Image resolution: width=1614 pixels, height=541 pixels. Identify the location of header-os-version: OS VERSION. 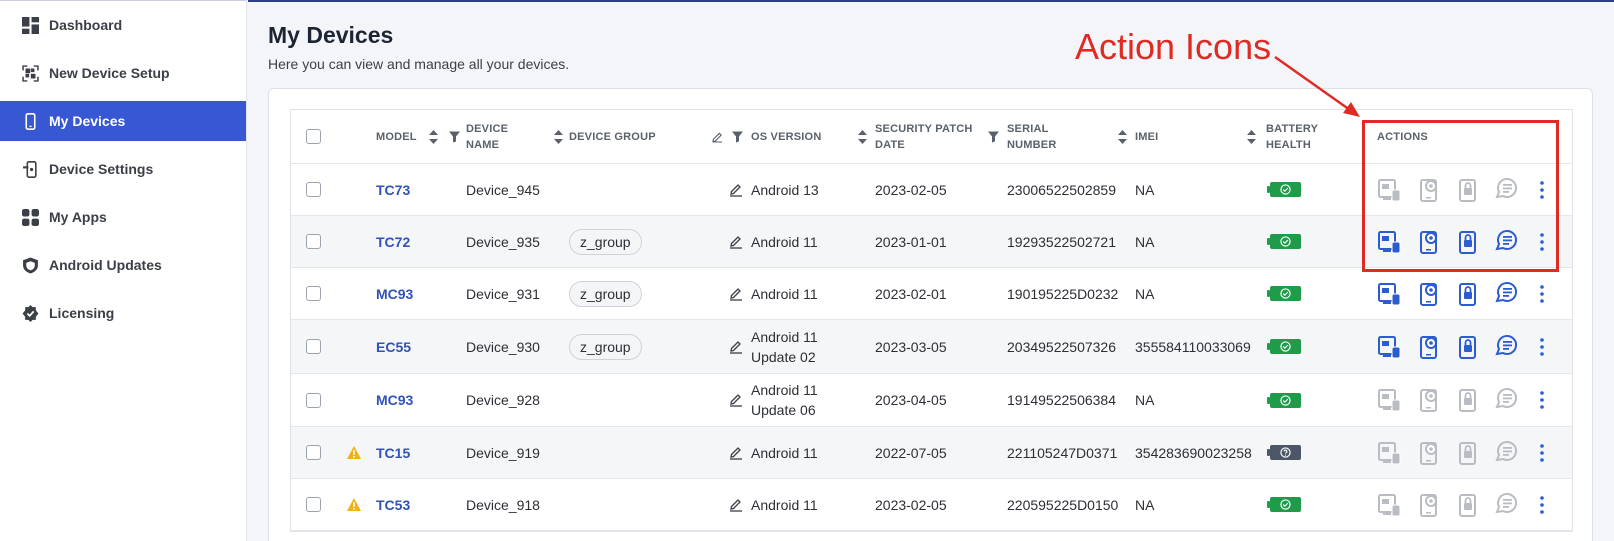
(811, 136).